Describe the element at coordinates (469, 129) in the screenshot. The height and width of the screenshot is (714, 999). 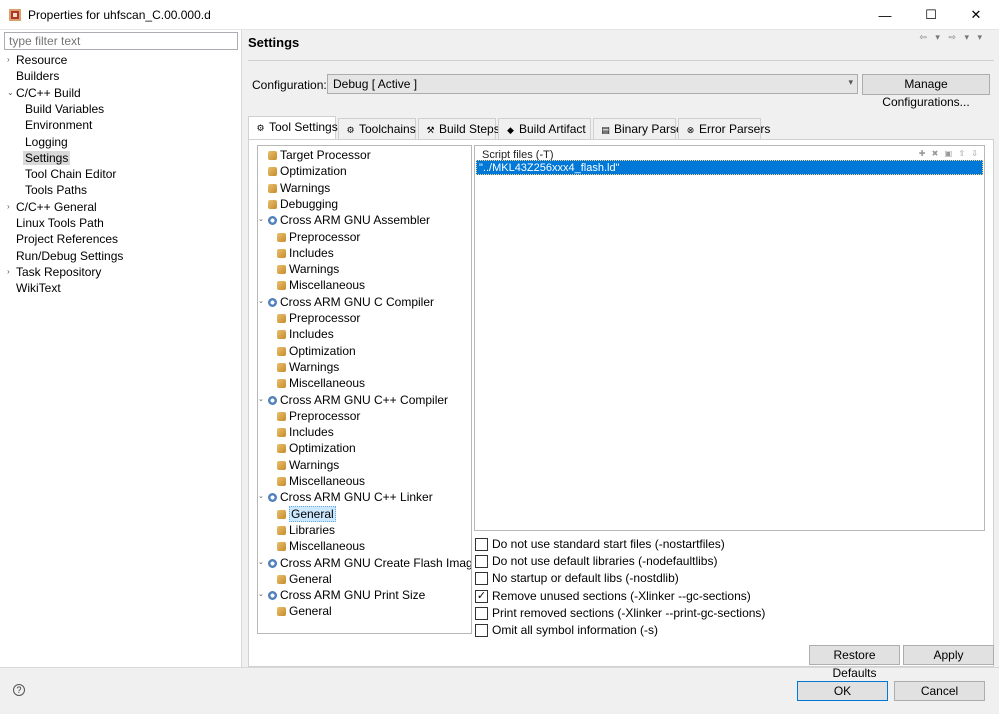
I see `tab-label: Build Steps` at that location.